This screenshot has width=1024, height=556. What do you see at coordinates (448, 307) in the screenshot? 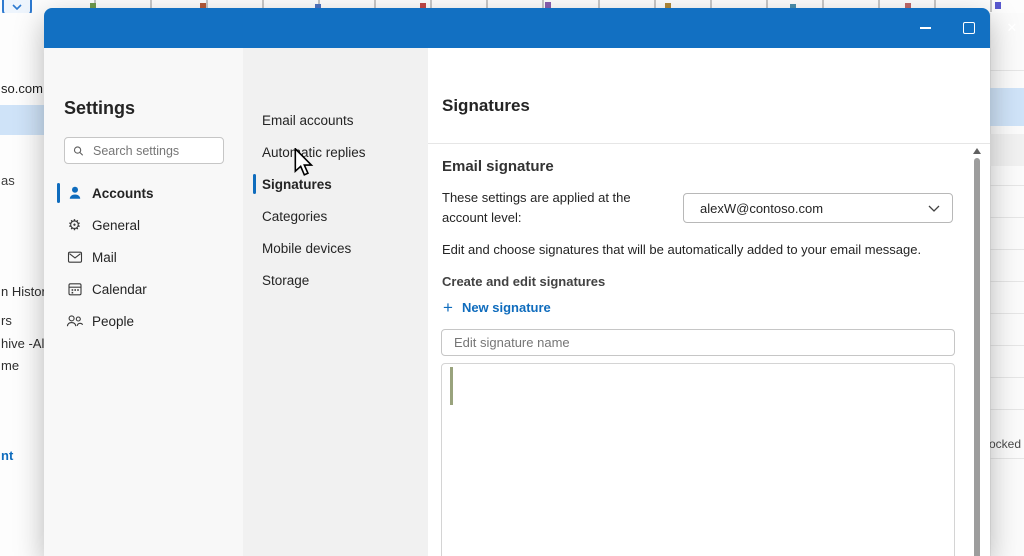
I see `plus-icon: +` at bounding box center [448, 307].